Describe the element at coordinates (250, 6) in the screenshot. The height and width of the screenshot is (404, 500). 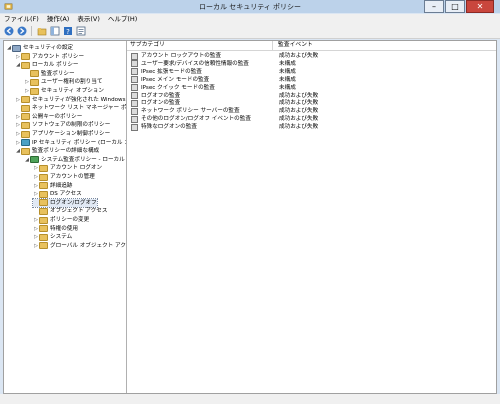
I see `title-bar: ローカル セキュリティ ポリシー – □ ✕` at that location.